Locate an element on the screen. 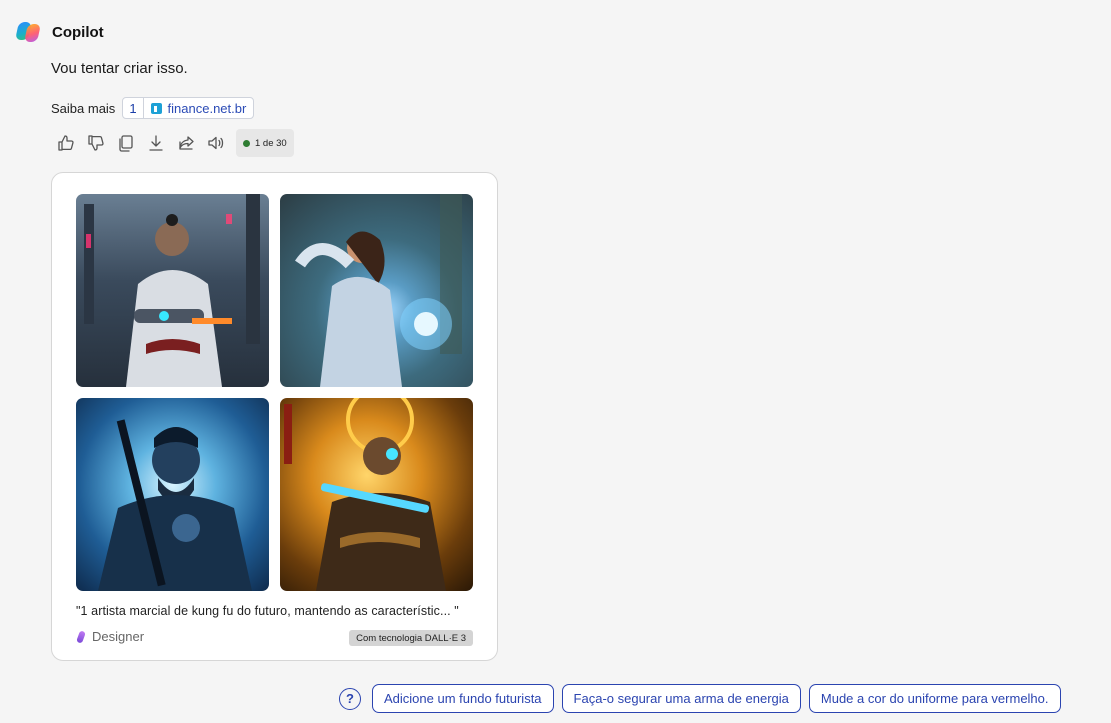 The width and height of the screenshot is (1111, 723). suggestion-chip-futuristic-background: Adicione um fundo futurista is located at coordinates (463, 698).